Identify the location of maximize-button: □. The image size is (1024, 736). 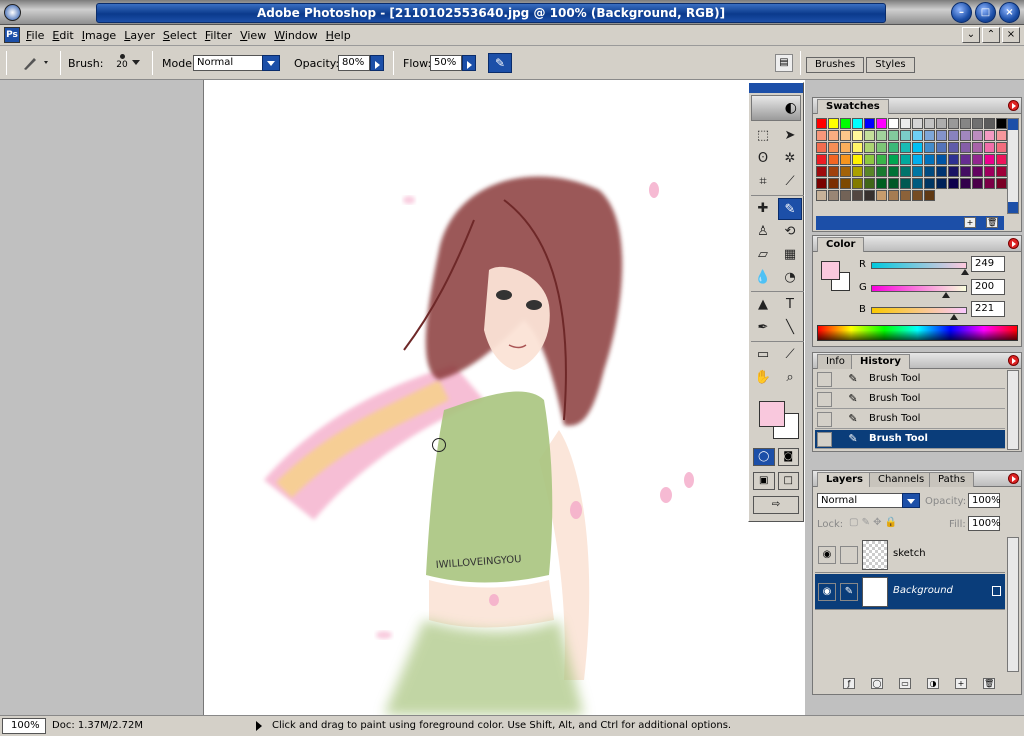
(985, 12).